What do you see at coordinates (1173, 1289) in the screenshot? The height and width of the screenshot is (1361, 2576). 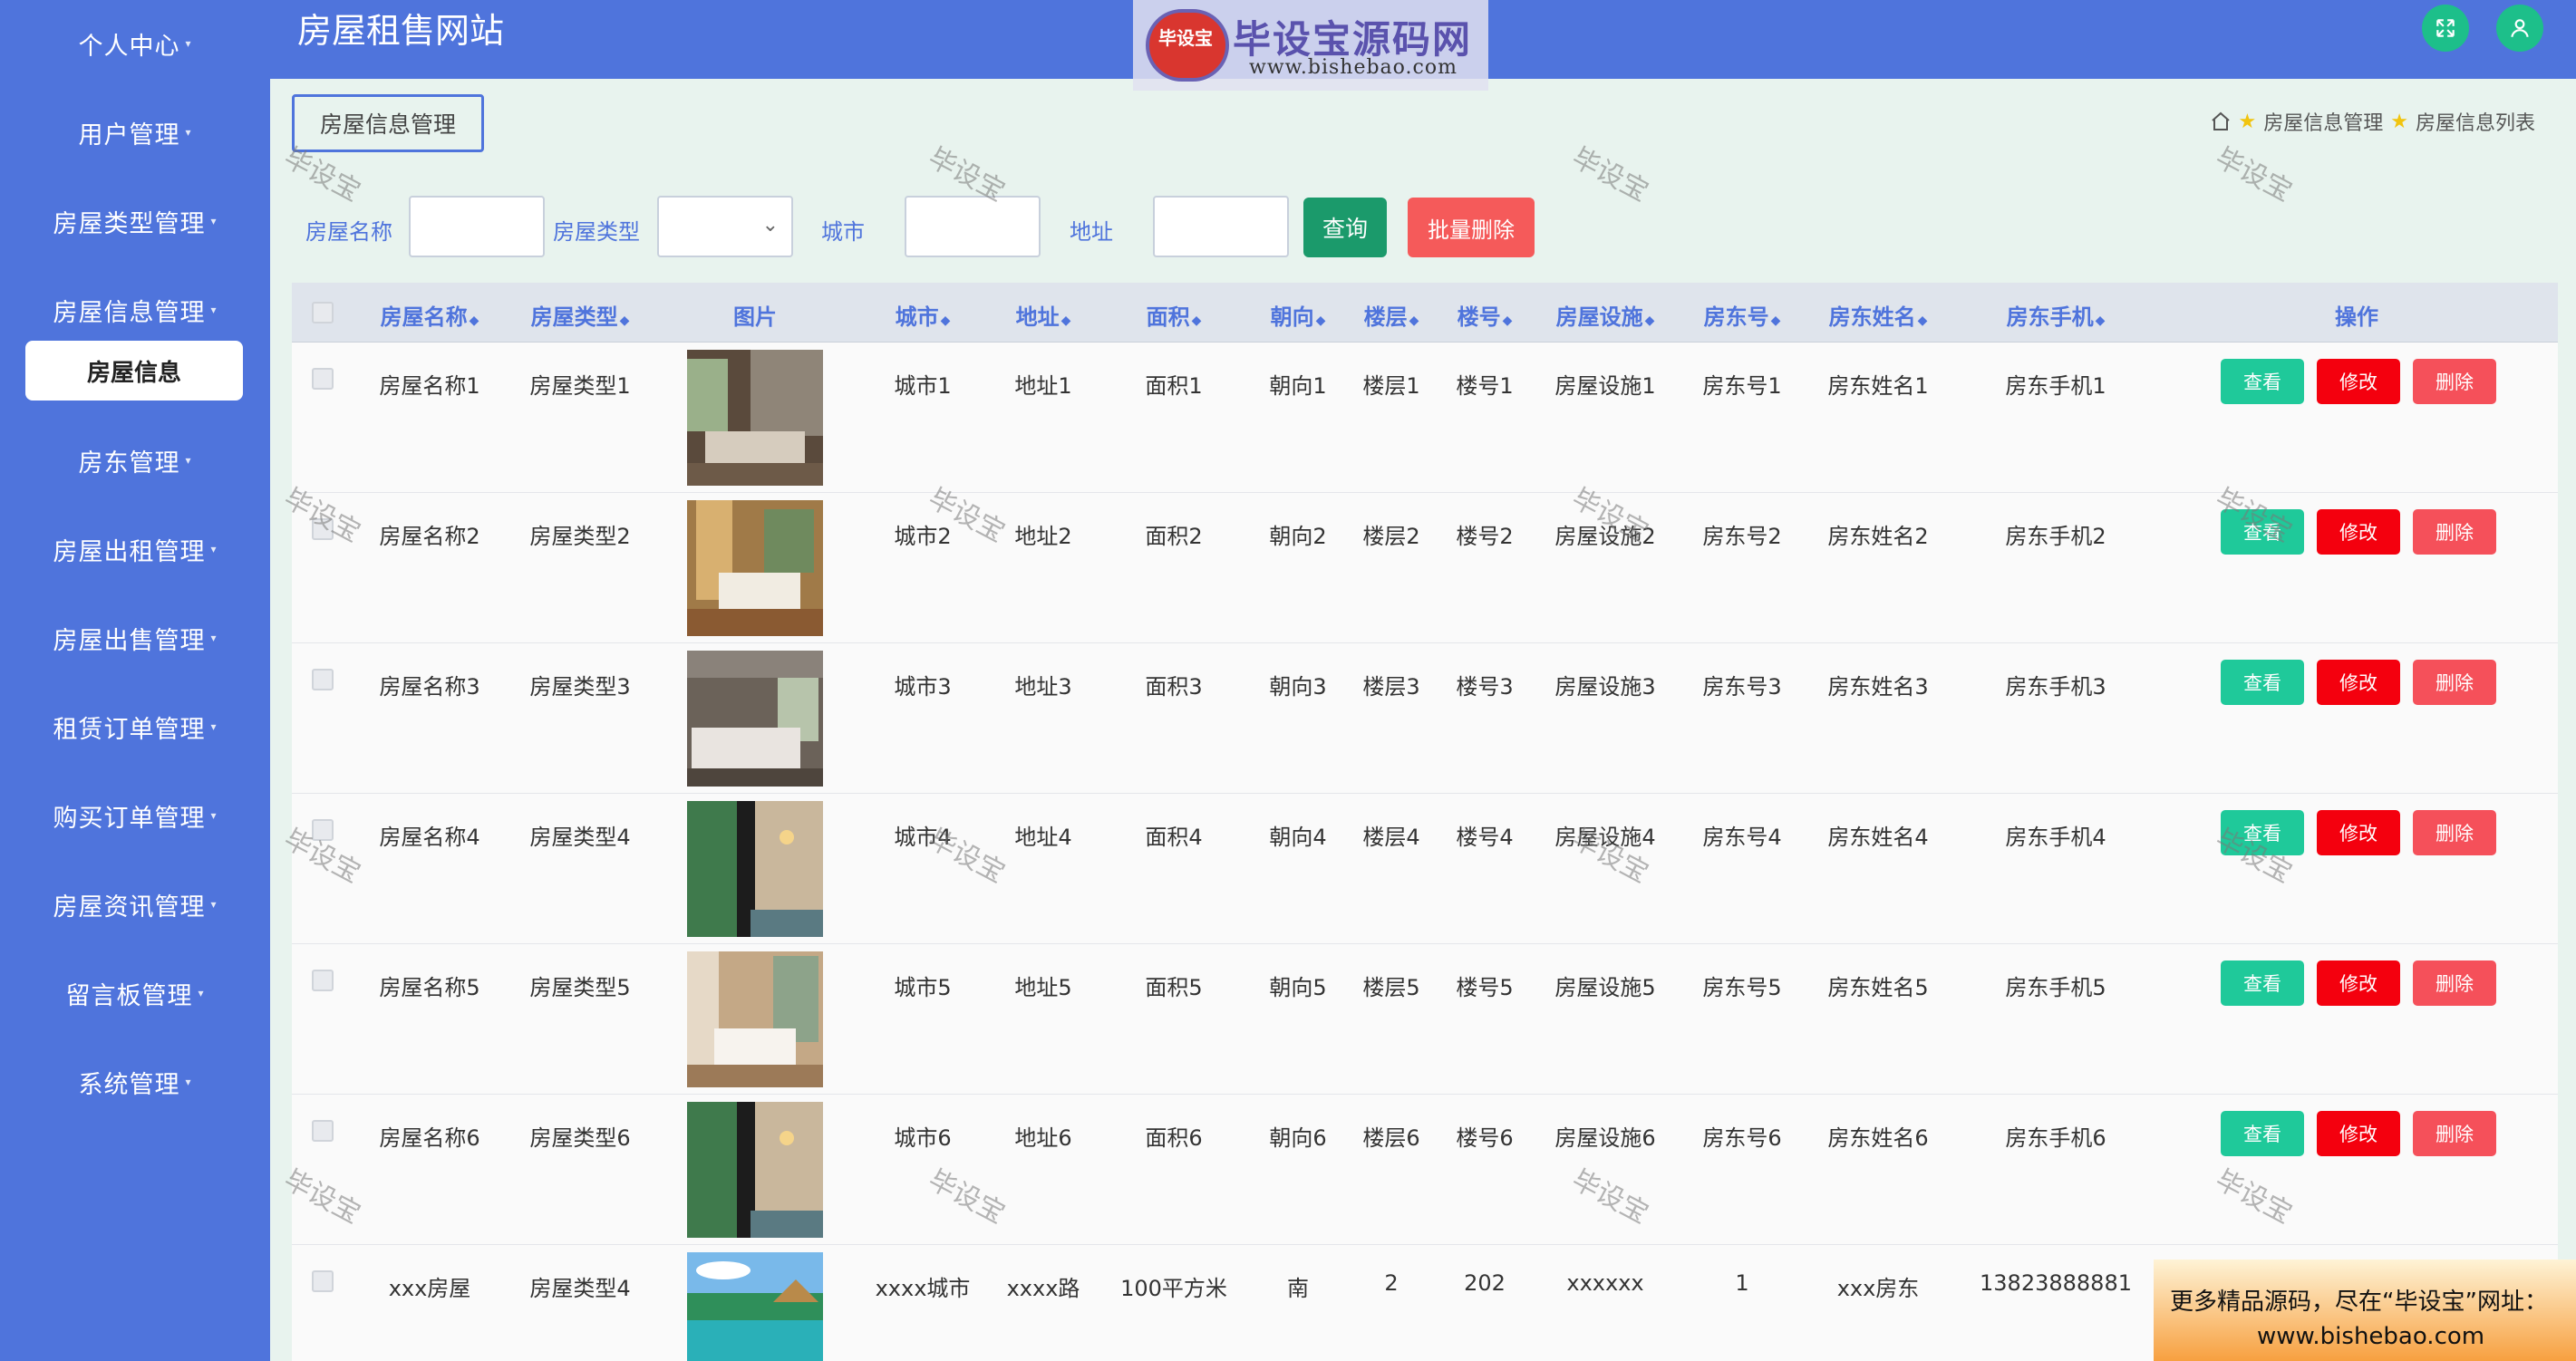 I see `cell-area: 100平方米` at bounding box center [1173, 1289].